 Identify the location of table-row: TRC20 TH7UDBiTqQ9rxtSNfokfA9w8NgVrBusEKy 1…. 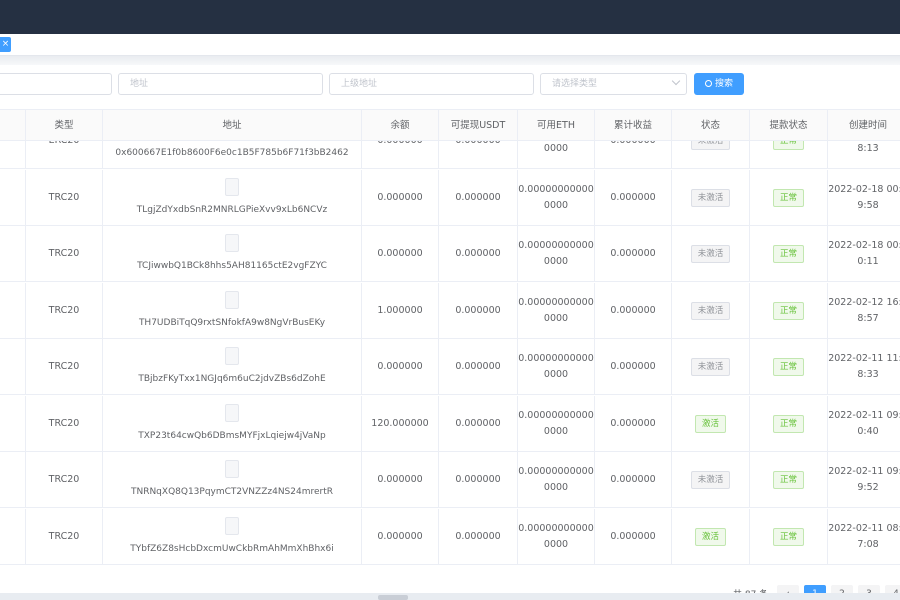
(450, 310).